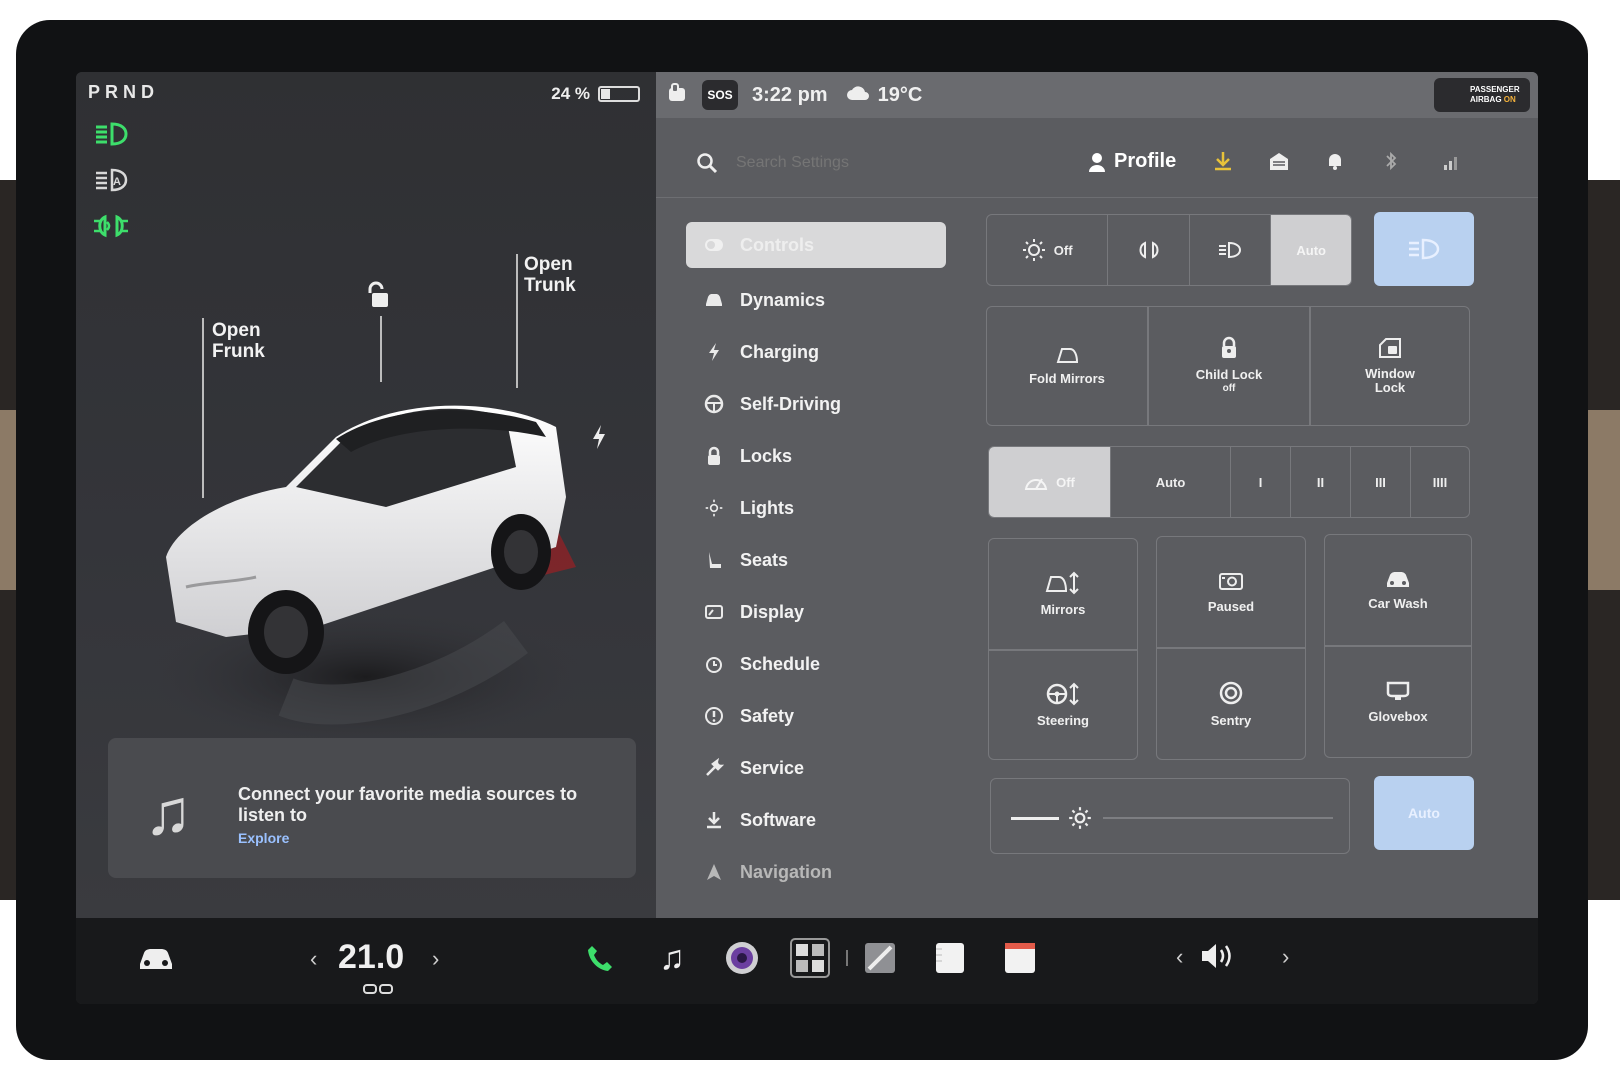 The image size is (1620, 1080). Describe the element at coordinates (1440, 482) in the screenshot. I see `wiper-speed-4-button: IIII` at that location.